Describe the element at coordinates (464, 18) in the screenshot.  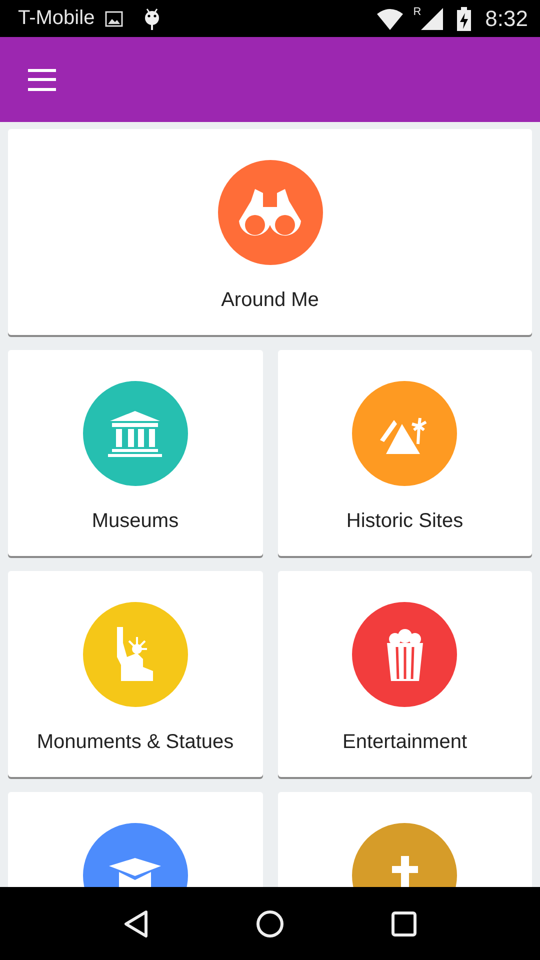
I see `battery-icon` at that location.